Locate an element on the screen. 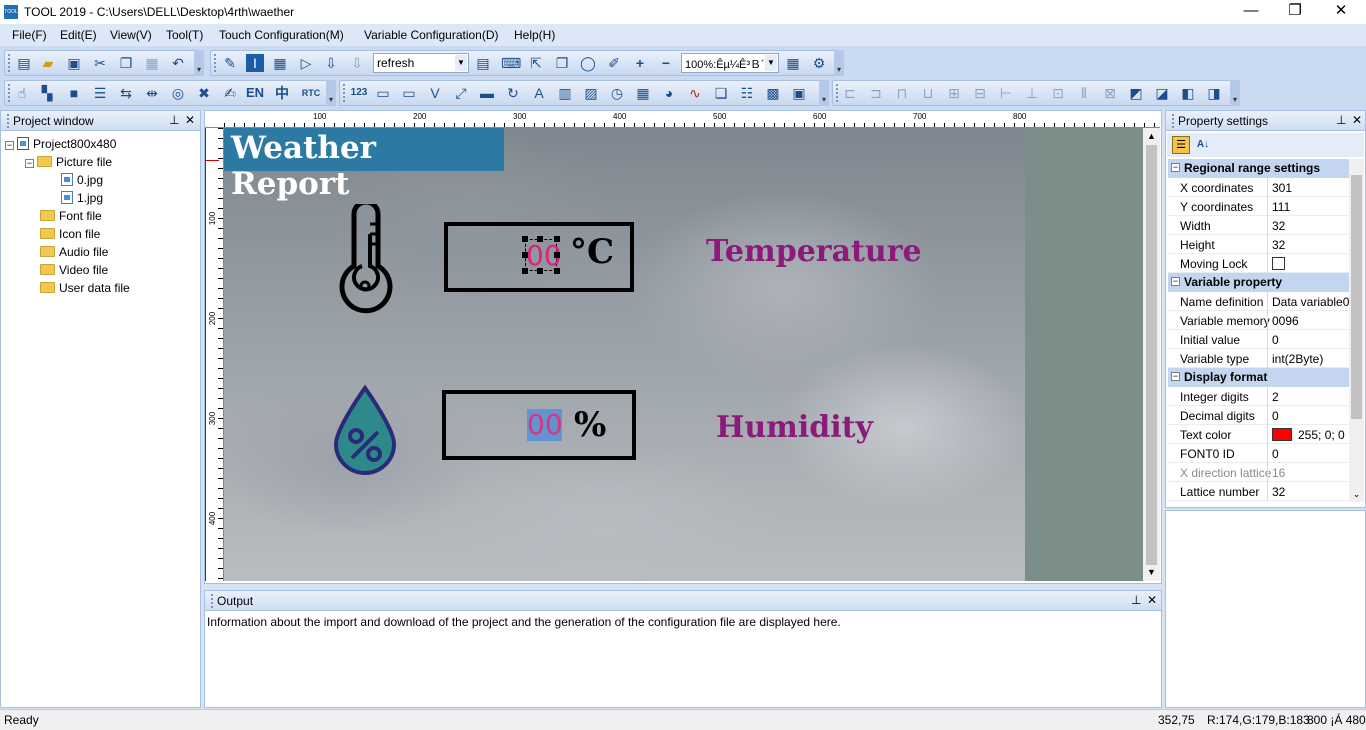 This screenshot has height=730, width=1366. menu-tool: Tool(T) is located at coordinates (184, 35).